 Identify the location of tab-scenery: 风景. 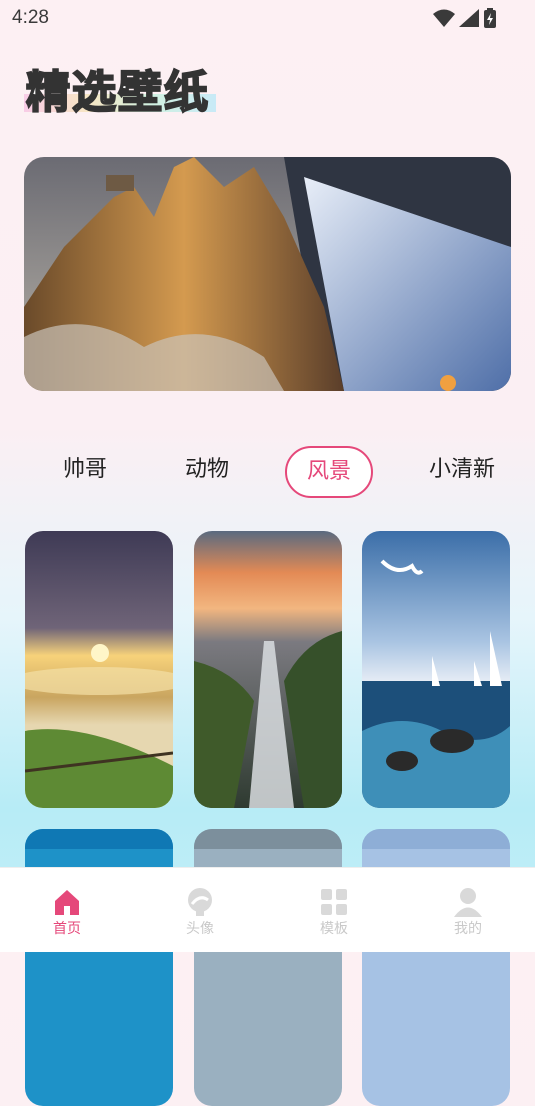
(329, 472).